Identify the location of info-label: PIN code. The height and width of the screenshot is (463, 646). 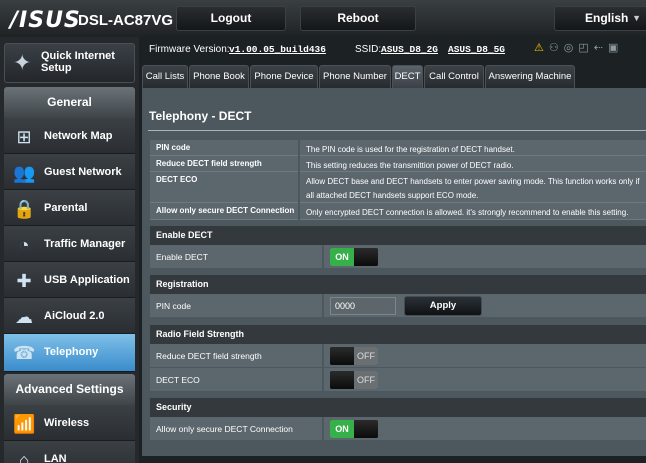
(224, 148).